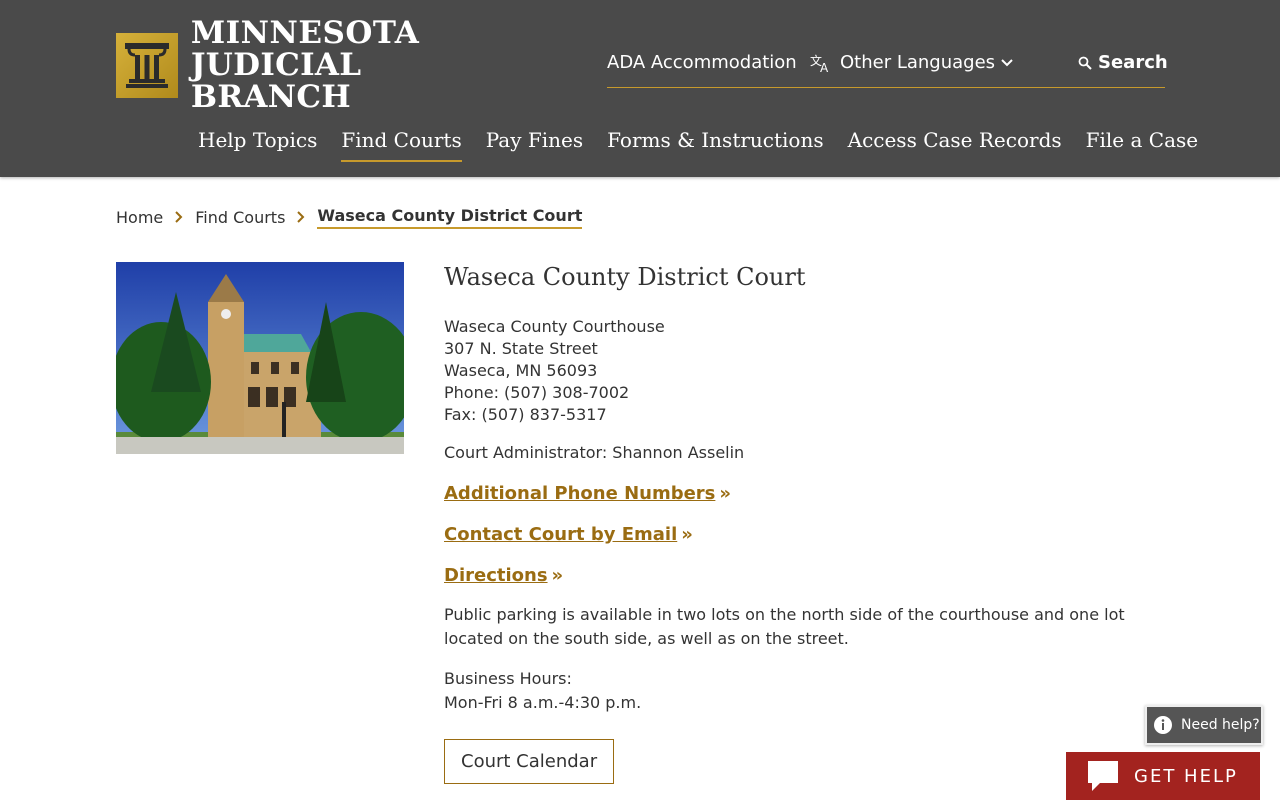 This screenshot has height=800, width=1280. I want to click on nav-help-topics: Help Topics, so click(257, 144).